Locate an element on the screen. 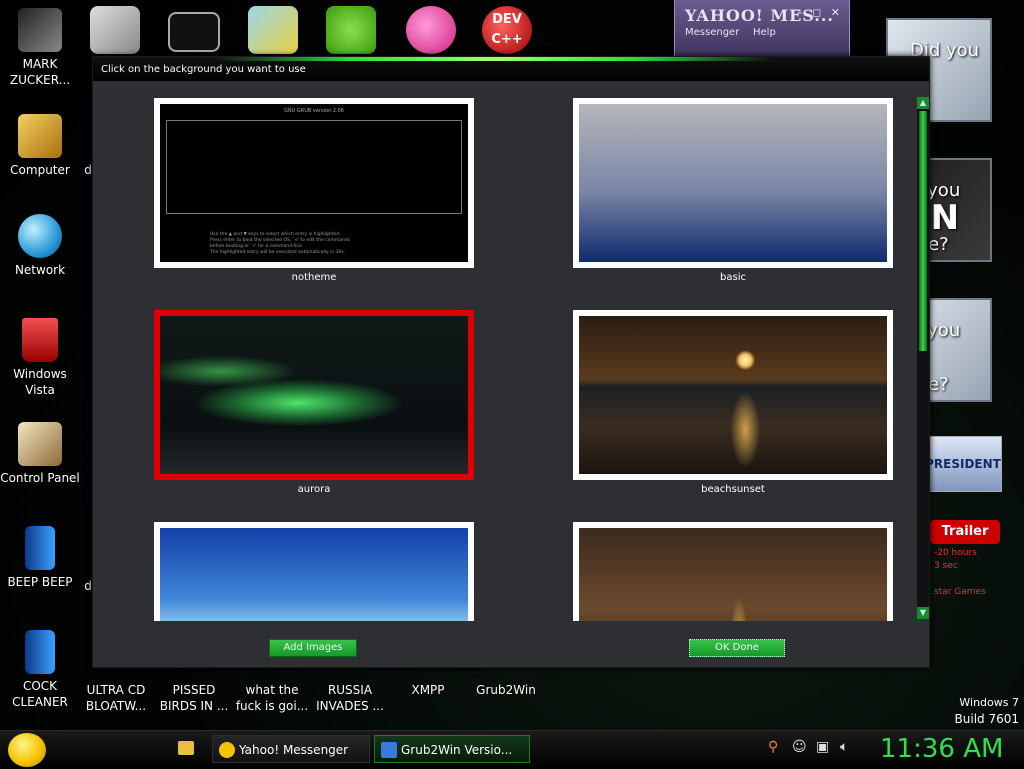 This screenshot has height=769, width=1024. desktop-icon-cock-cleaner: COCK CLEANER is located at coordinates (40, 670).